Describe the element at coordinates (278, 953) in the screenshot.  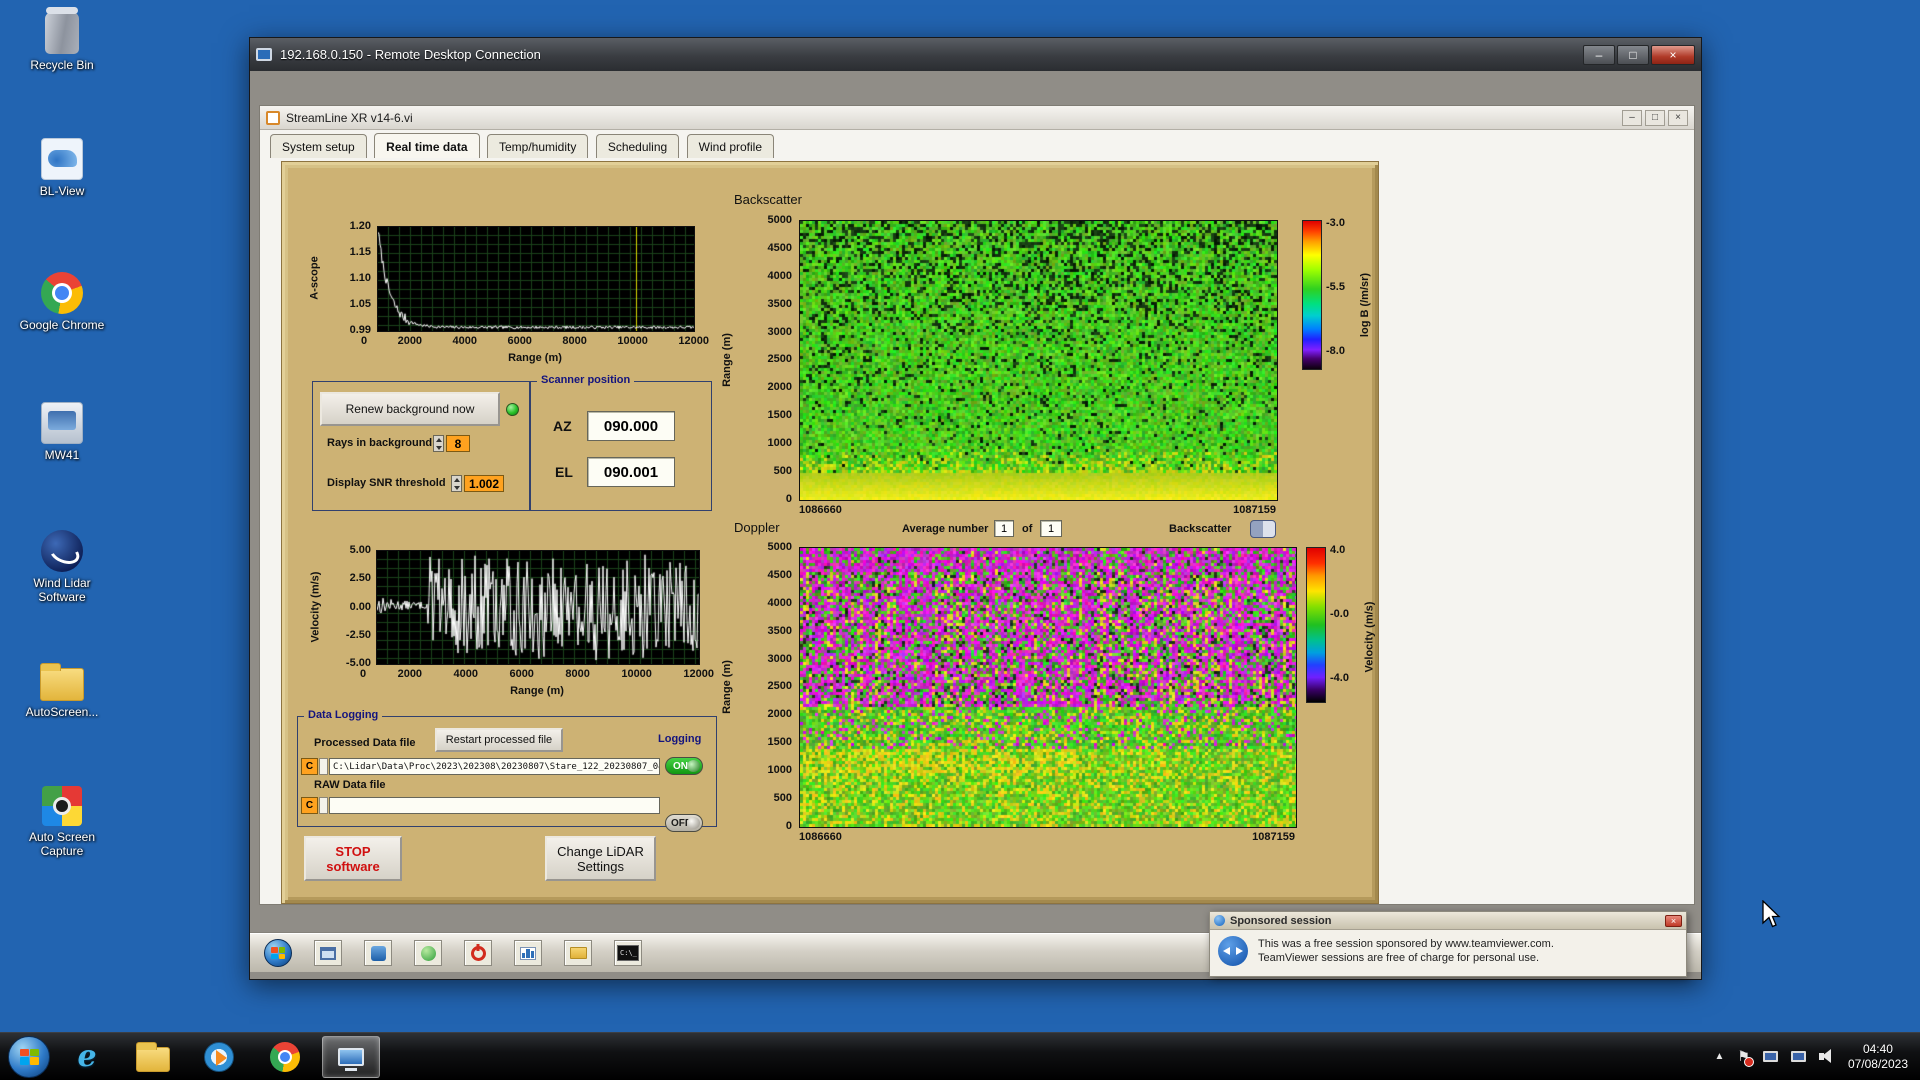
I see `remote-start-button` at that location.